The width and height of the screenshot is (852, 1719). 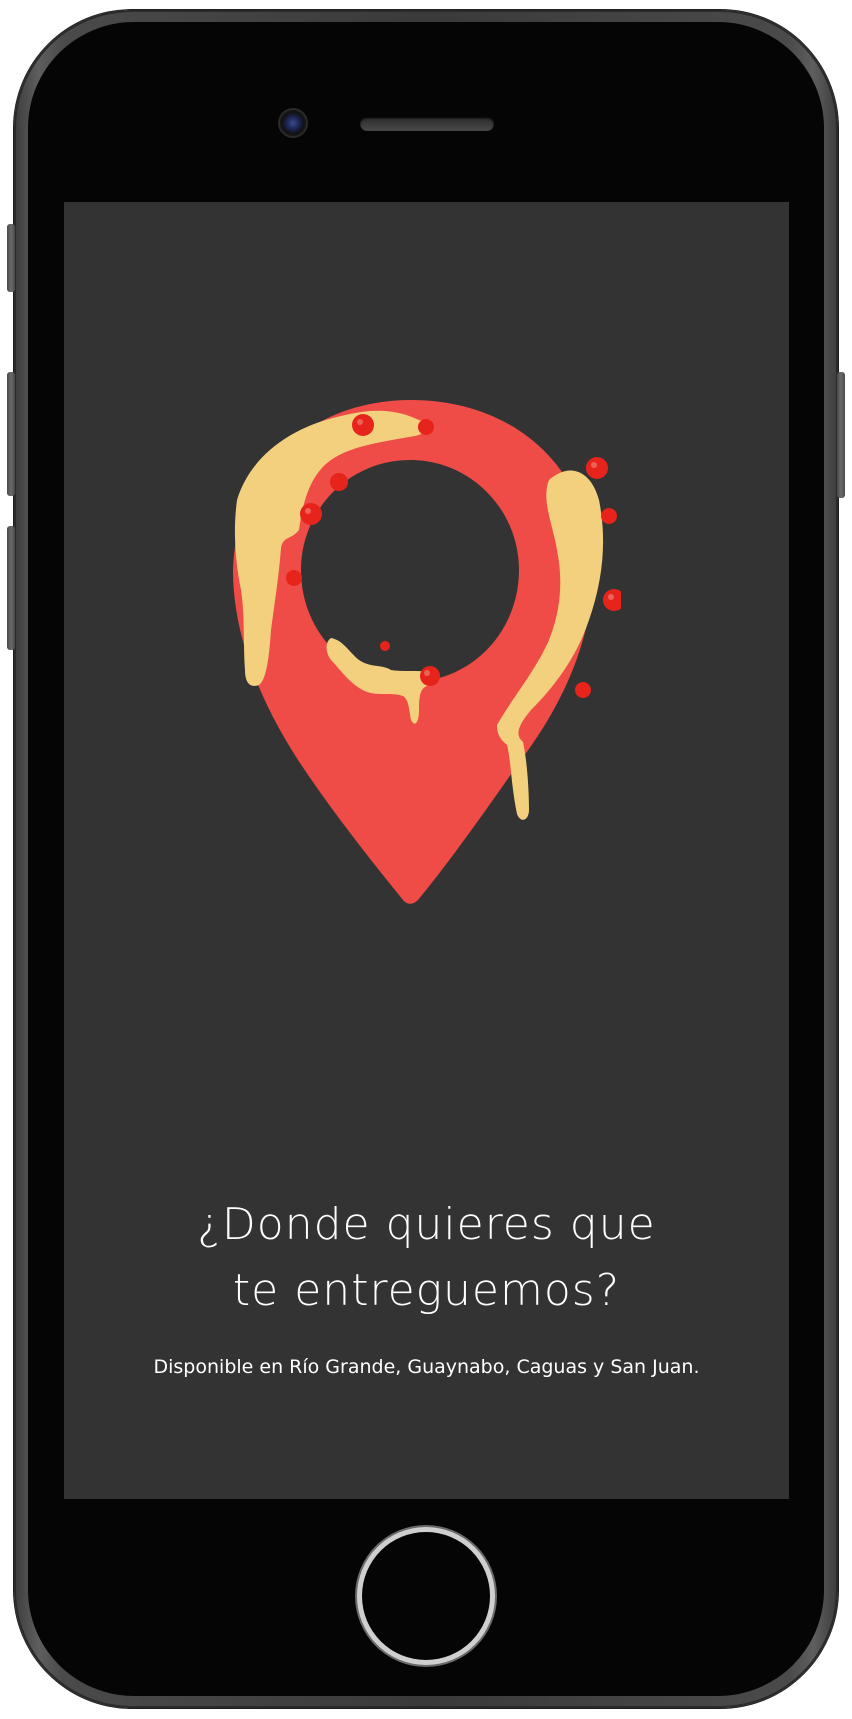 What do you see at coordinates (426, 1596) in the screenshot?
I see `home-button` at bounding box center [426, 1596].